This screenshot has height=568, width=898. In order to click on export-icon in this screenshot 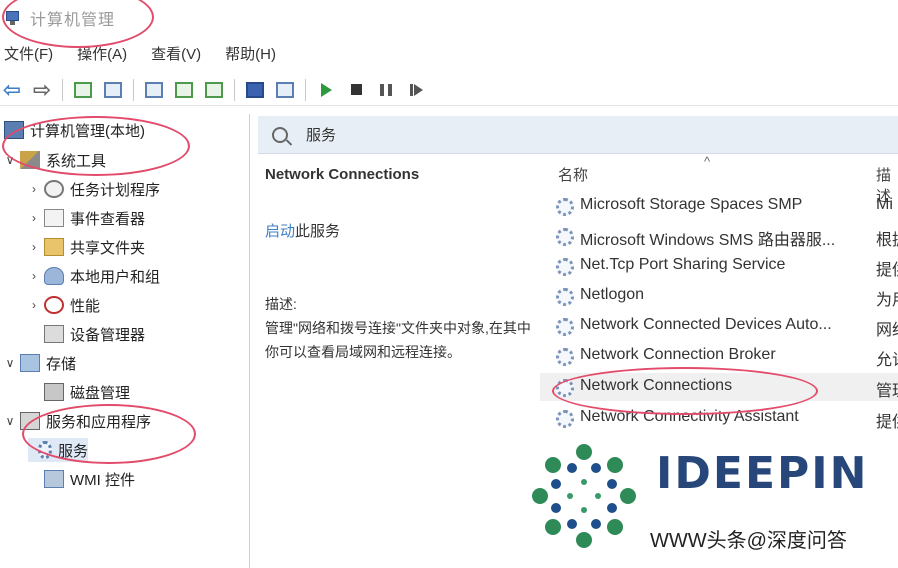, I will do `click(214, 89)`.